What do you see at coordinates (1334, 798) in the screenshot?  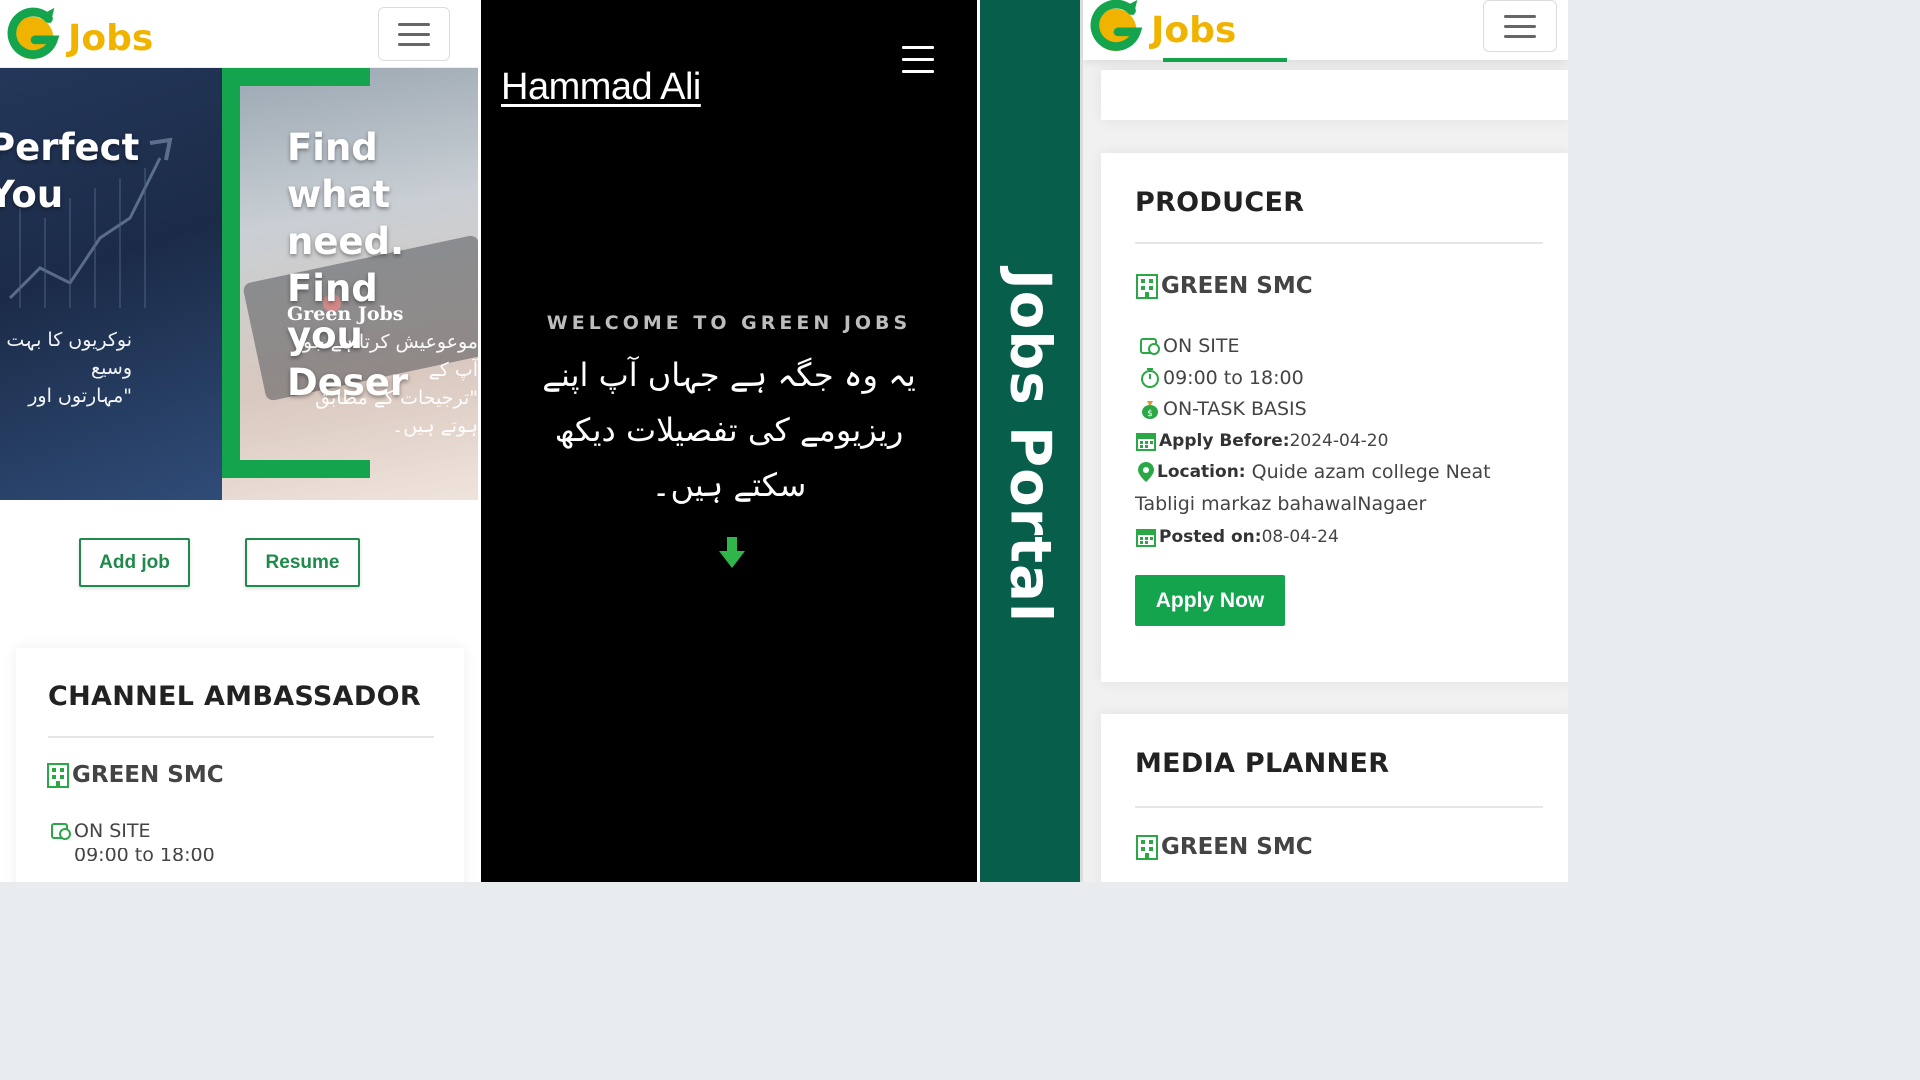 I see `job-card-media-planner: MEDIA PLANNER GREEN SMC` at bounding box center [1334, 798].